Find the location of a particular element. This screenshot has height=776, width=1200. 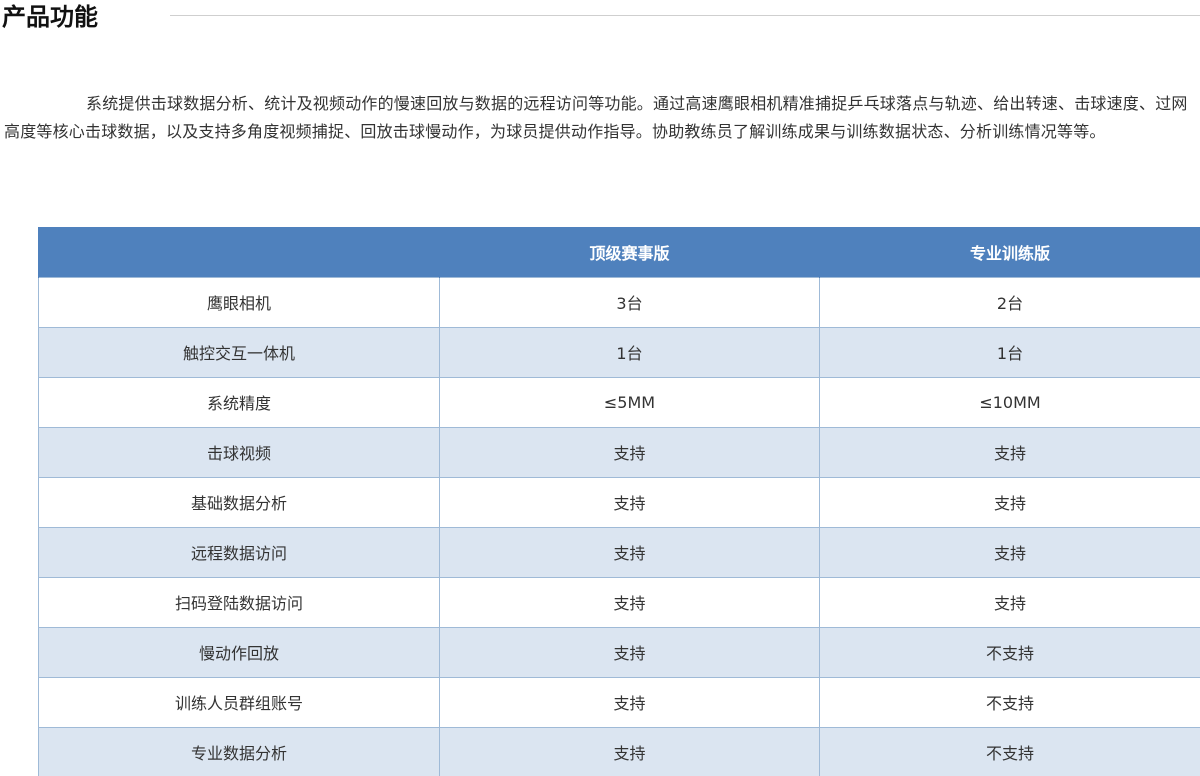

table-row: 训练人员群组账号 支持 不支持 is located at coordinates (619, 702).